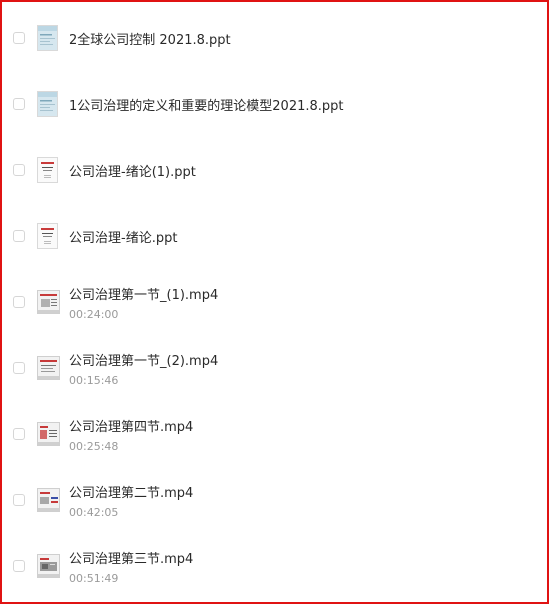  I want to click on file-name: 公司治理第二节.mp4, so click(304, 491).